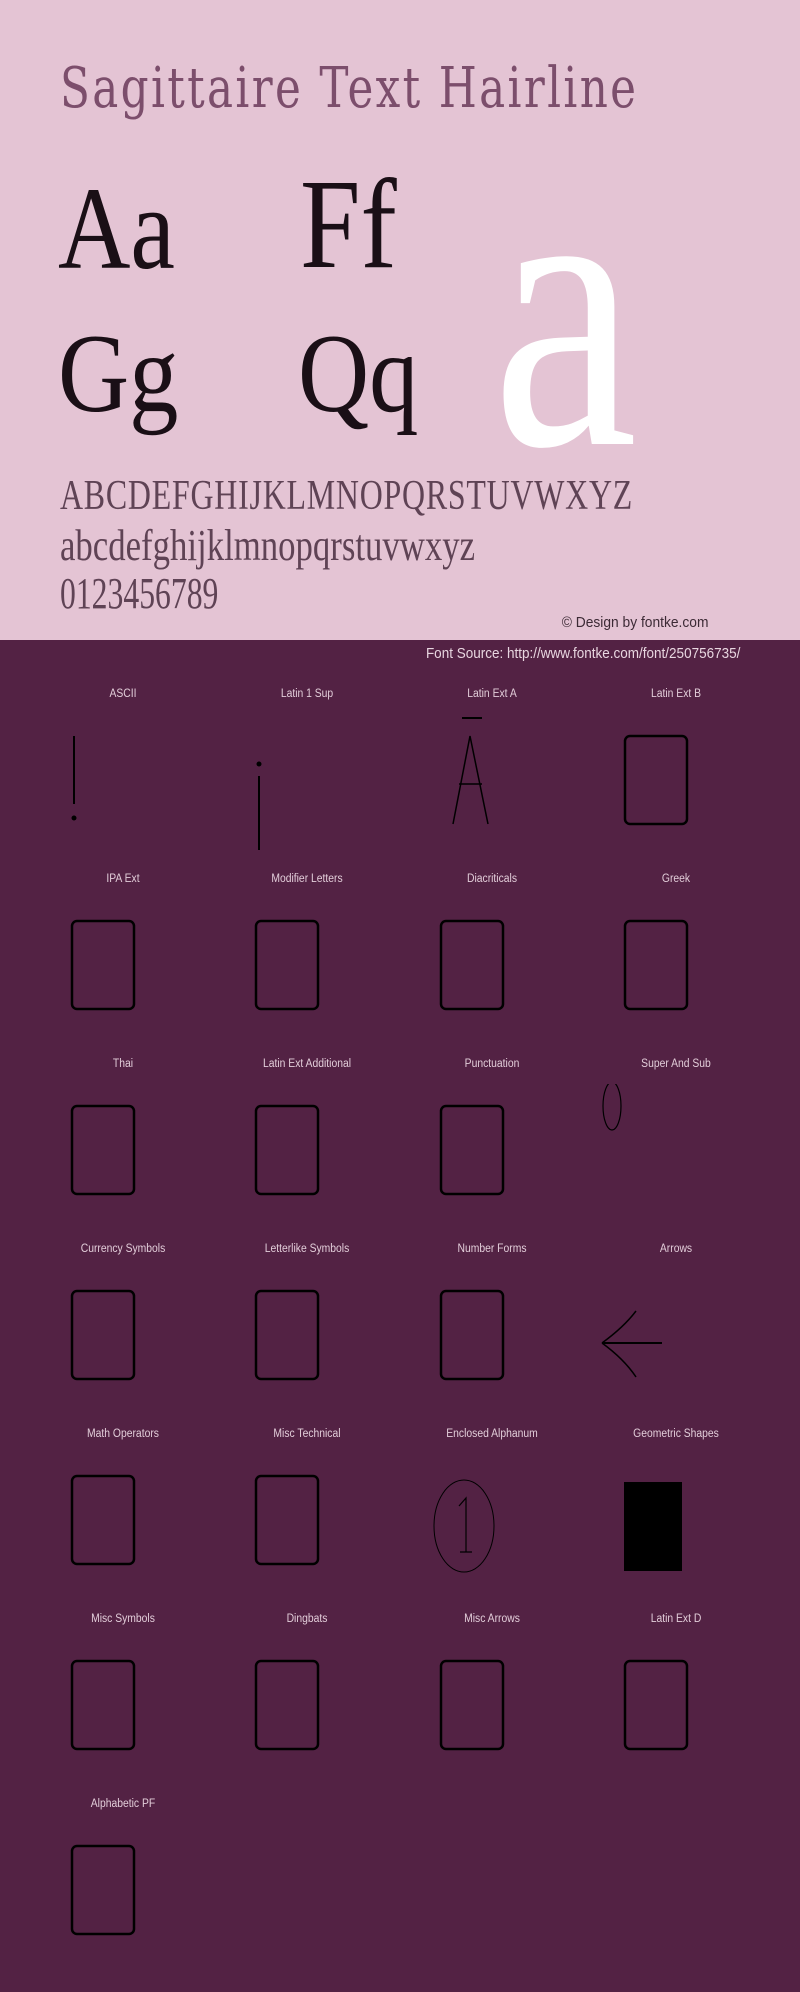  I want to click on unicode-block-cell: Latin Ext D, so click(676, 1701).